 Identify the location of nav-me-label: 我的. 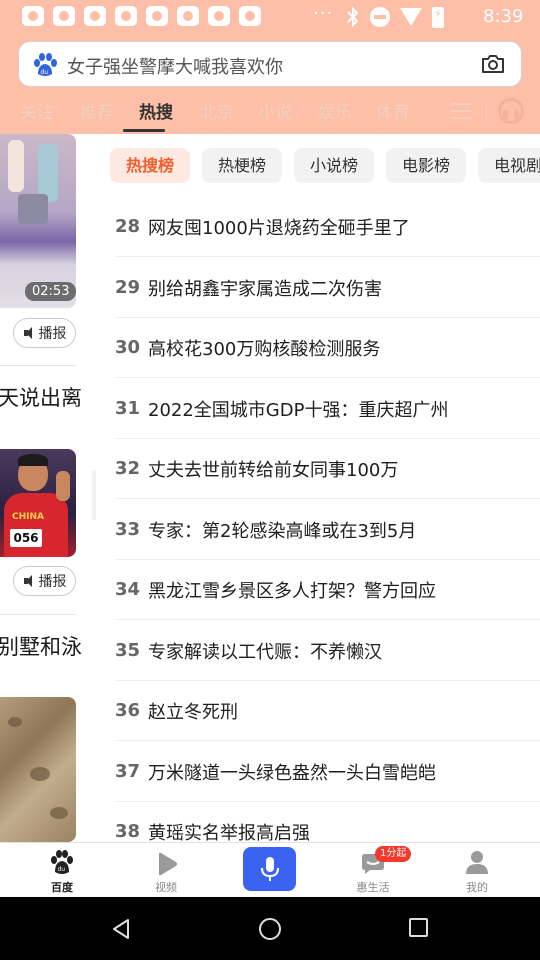
(477, 887).